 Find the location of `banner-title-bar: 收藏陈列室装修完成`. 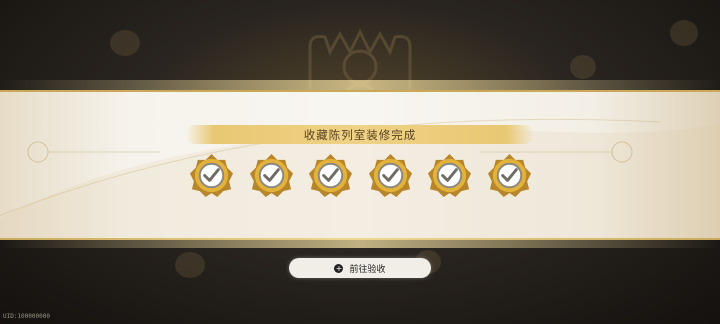

banner-title-bar: 收藏陈列室装修完成 is located at coordinates (360, 134).